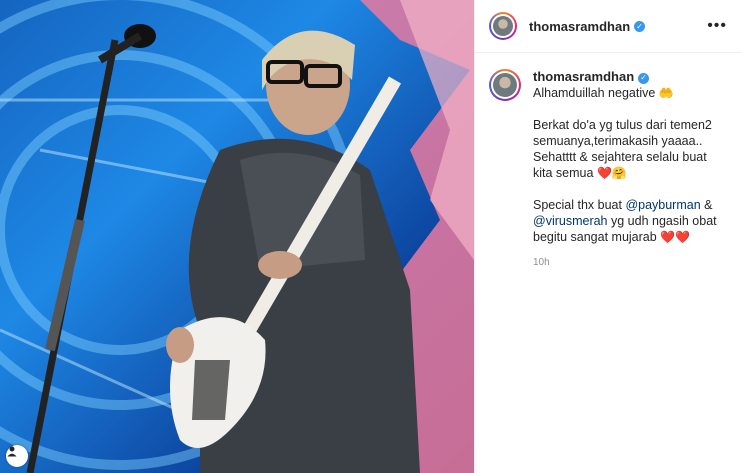 This screenshot has width=741, height=473. I want to click on hearts-emoji: ❤️❤️, so click(675, 237).